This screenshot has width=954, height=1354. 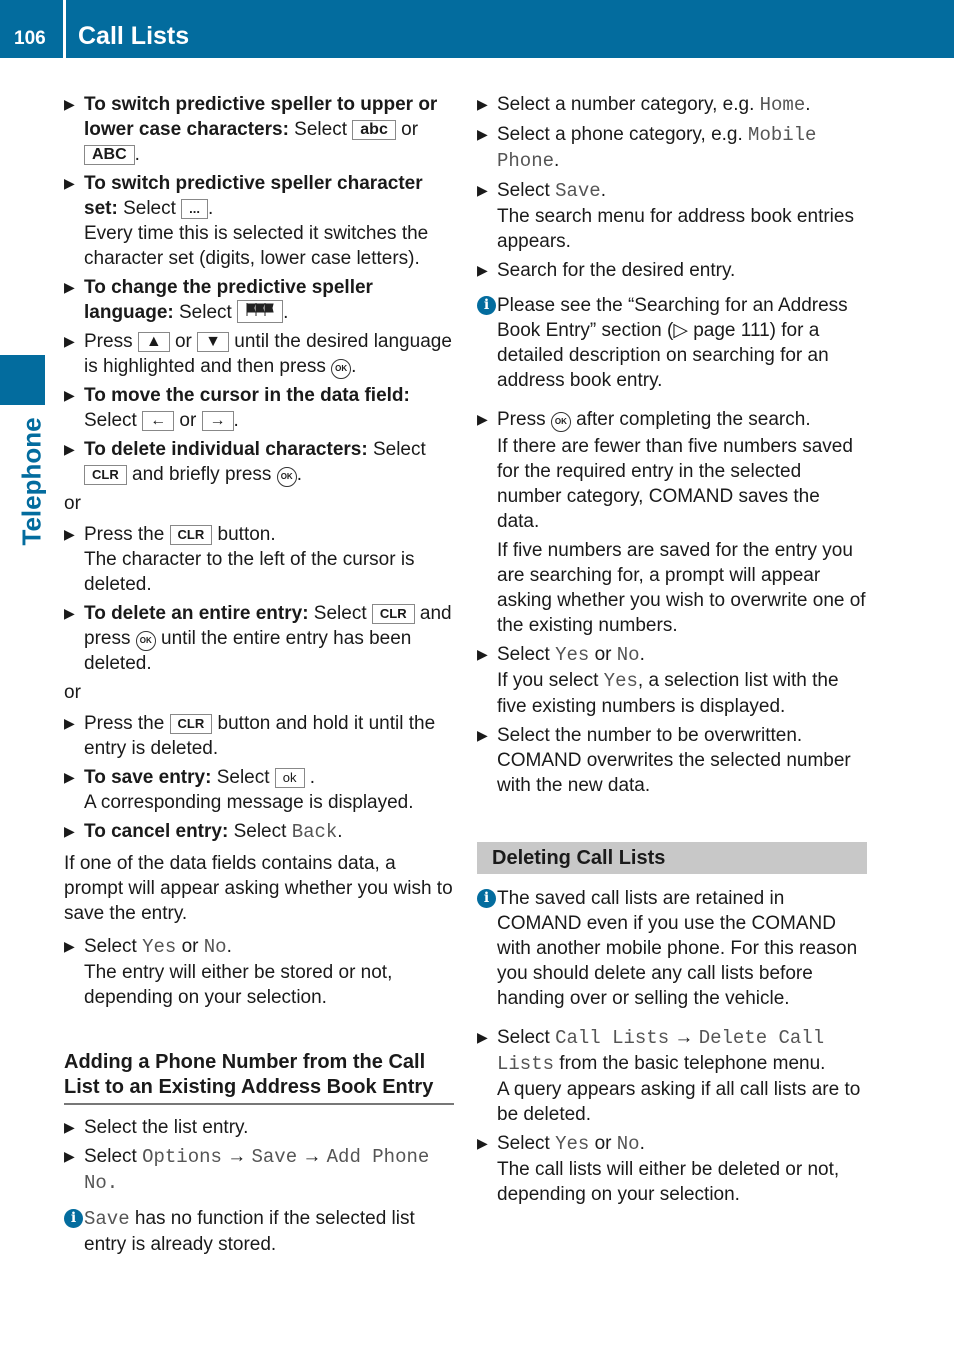 I want to click on step: ▶ Select Options → Save → Add Phone No., so click(x=247, y=1170).